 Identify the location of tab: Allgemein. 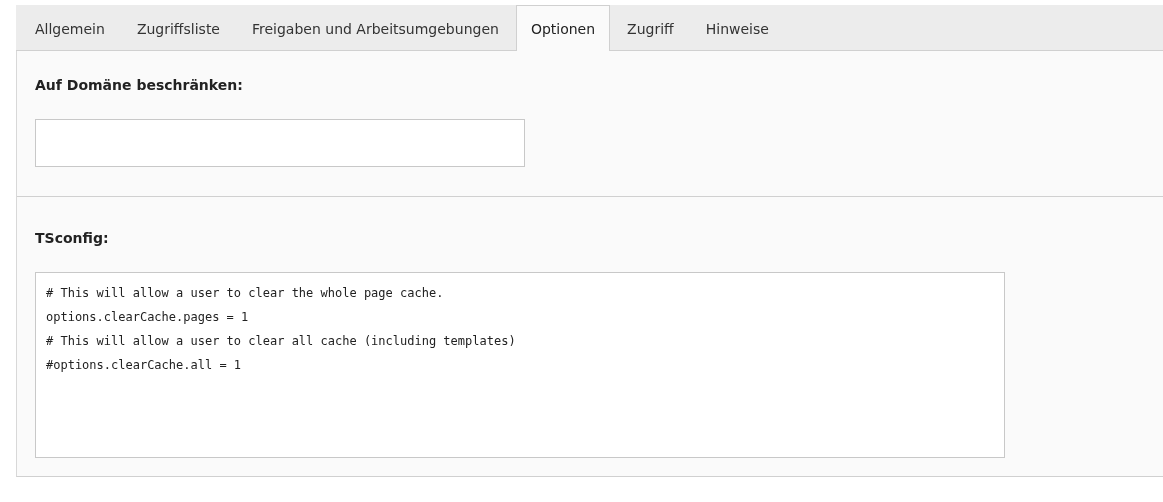
(70, 28).